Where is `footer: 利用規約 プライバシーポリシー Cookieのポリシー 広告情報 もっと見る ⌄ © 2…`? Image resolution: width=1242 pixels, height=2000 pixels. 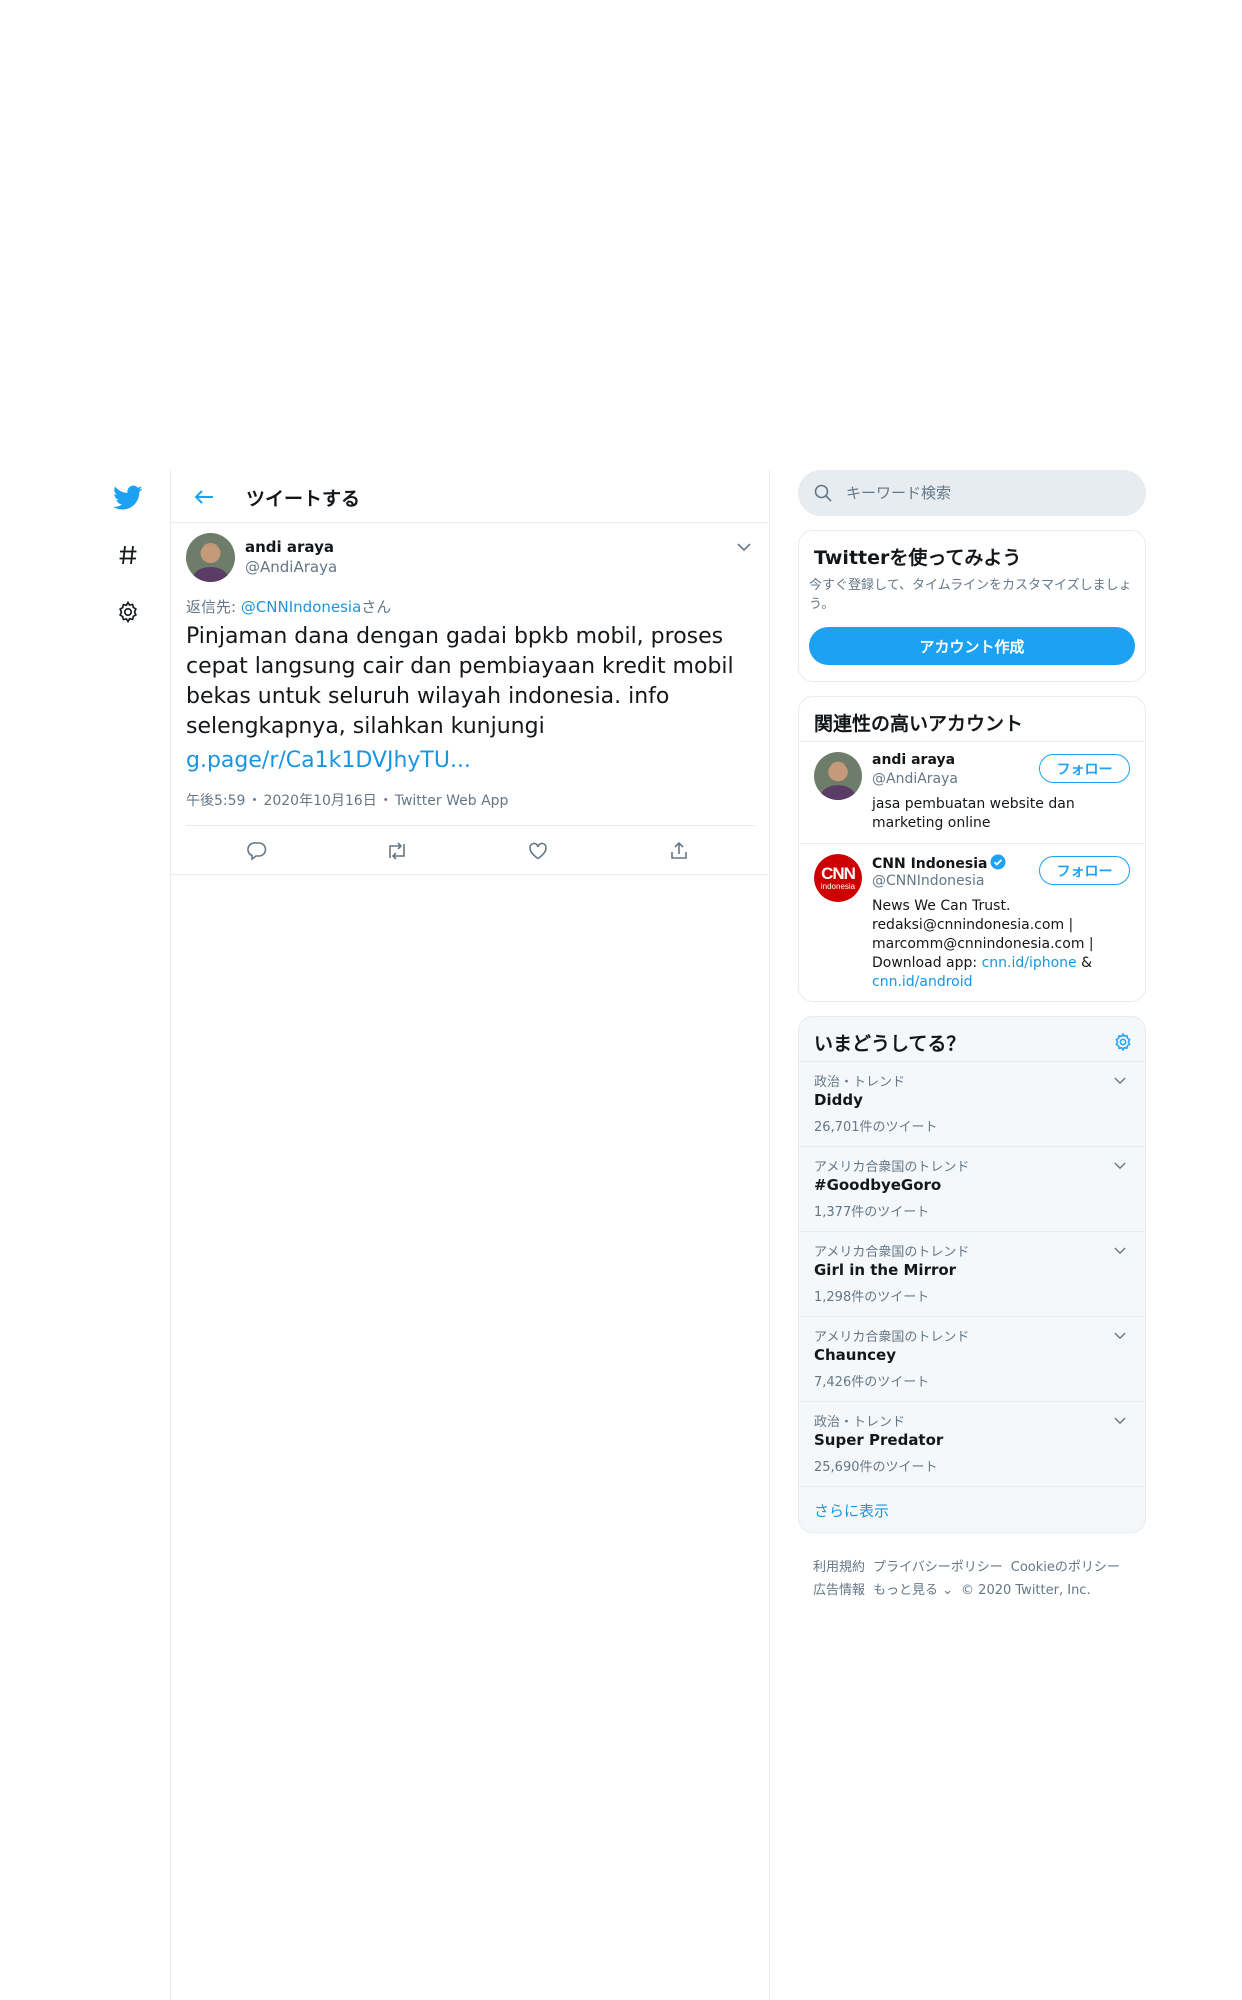
footer: 利用規約 プライバシーポリシー Cookieのポリシー 広告情報 もっと見る ⌄ © 2… is located at coordinates (978, 1579).